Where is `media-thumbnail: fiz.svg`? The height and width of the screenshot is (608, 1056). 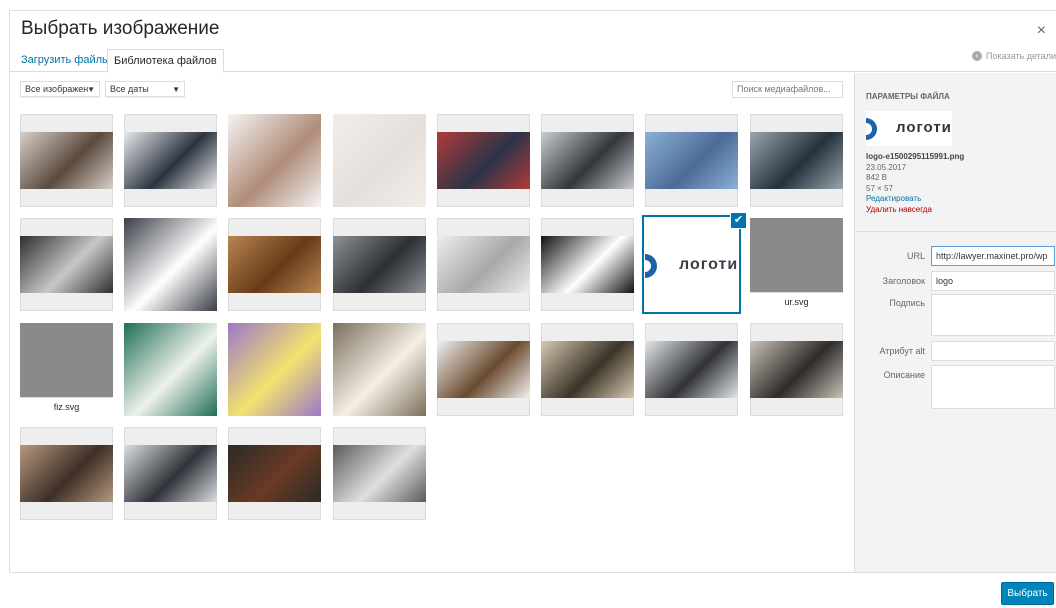
media-thumbnail: fiz.svg is located at coordinates (66, 369).